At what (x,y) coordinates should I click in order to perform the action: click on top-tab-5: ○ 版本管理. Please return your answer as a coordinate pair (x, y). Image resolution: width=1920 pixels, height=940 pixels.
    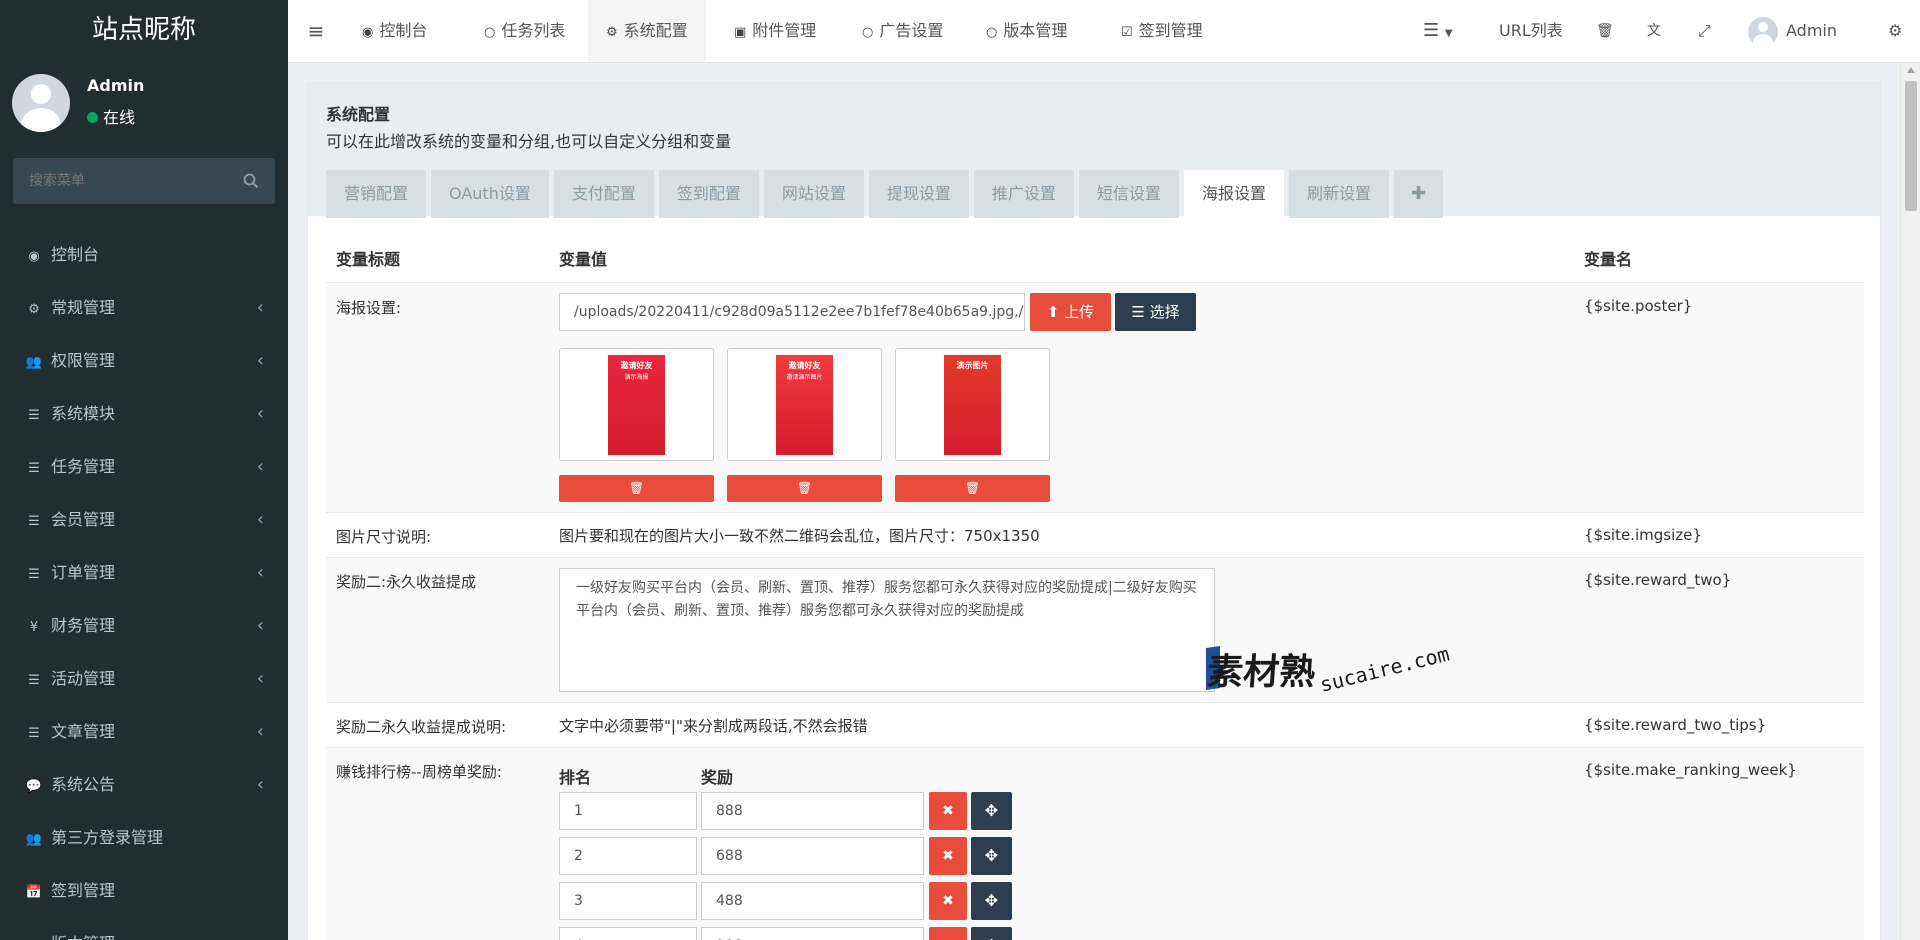
    Looking at the image, I should click on (1026, 31).